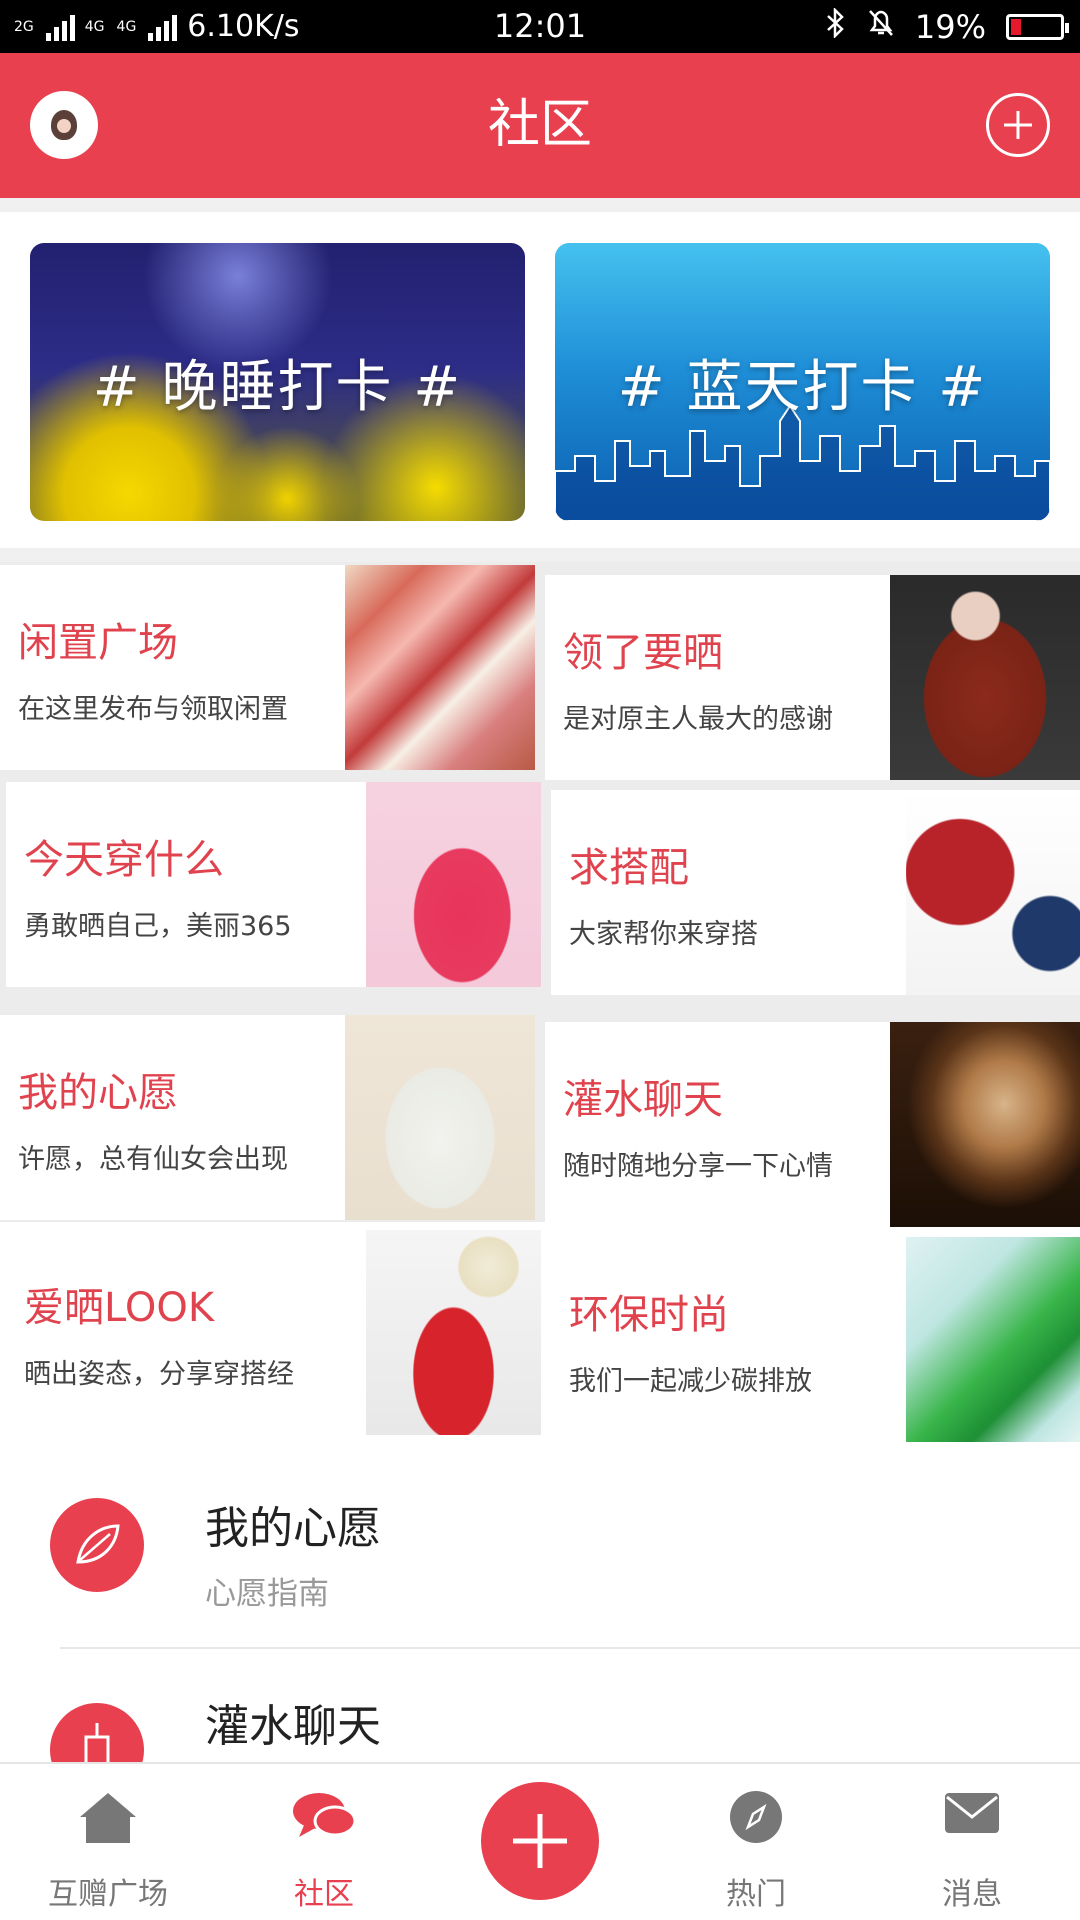 The width and height of the screenshot is (1080, 1920). What do you see at coordinates (756, 1894) in the screenshot?
I see `nav-label: 热门` at bounding box center [756, 1894].